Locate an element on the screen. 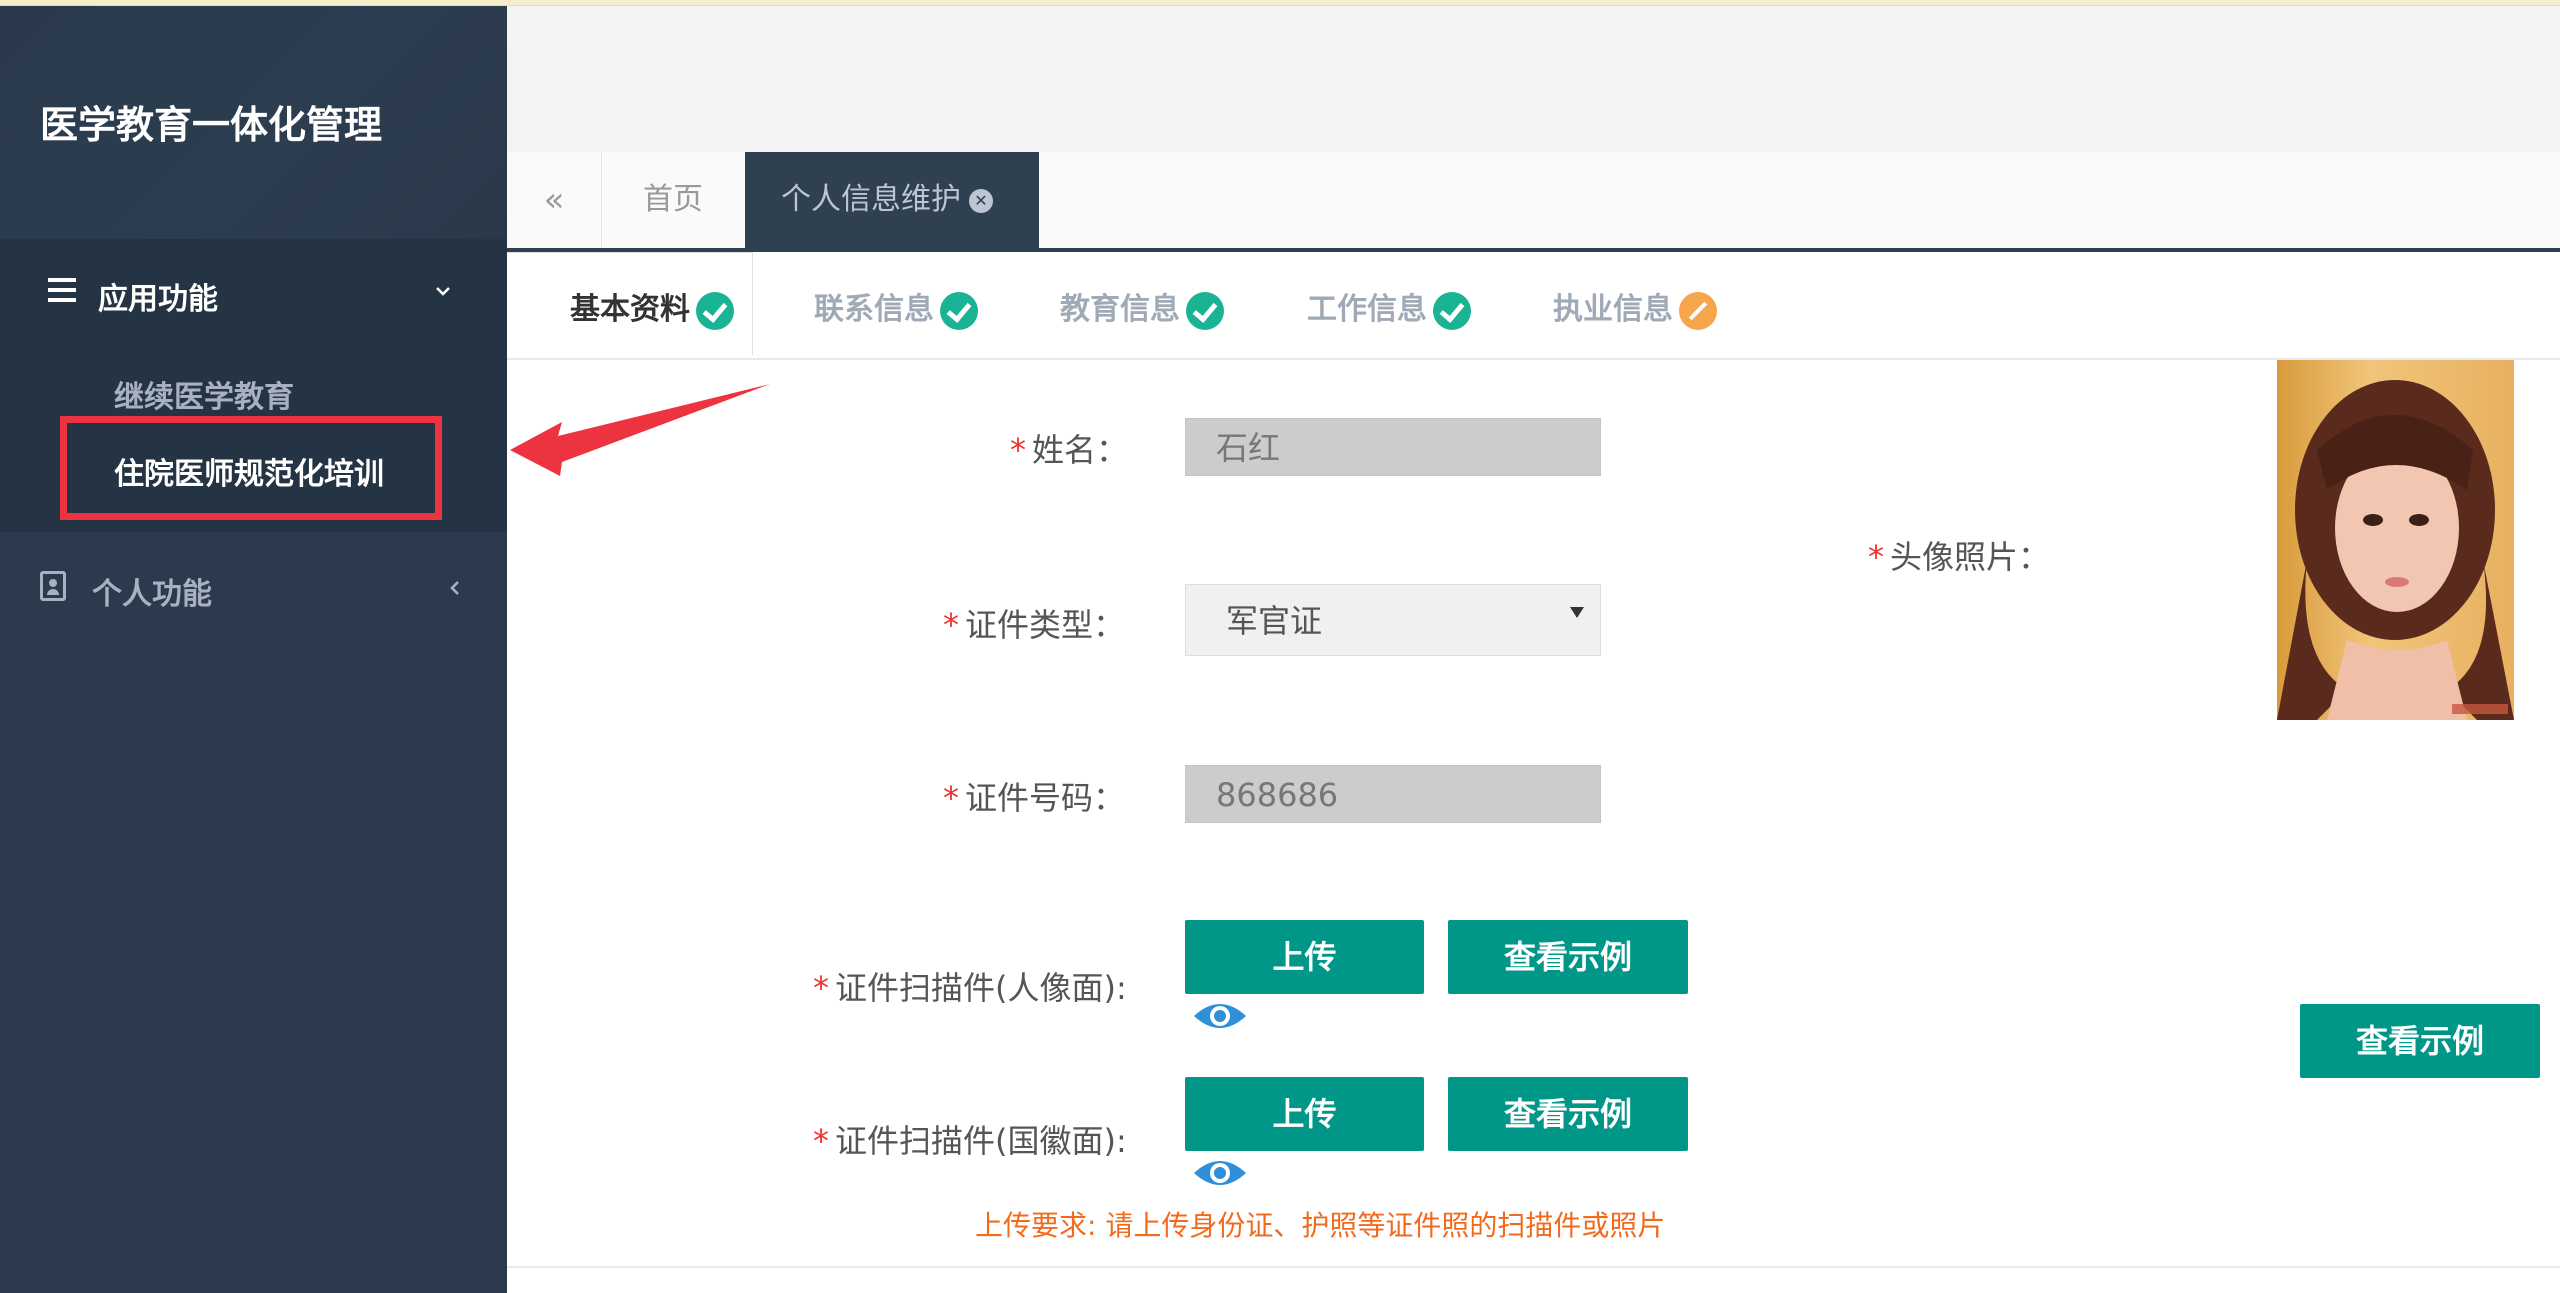 Image resolution: width=2560 pixels, height=1293 pixels. top-header is located at coordinates (1533, 79).